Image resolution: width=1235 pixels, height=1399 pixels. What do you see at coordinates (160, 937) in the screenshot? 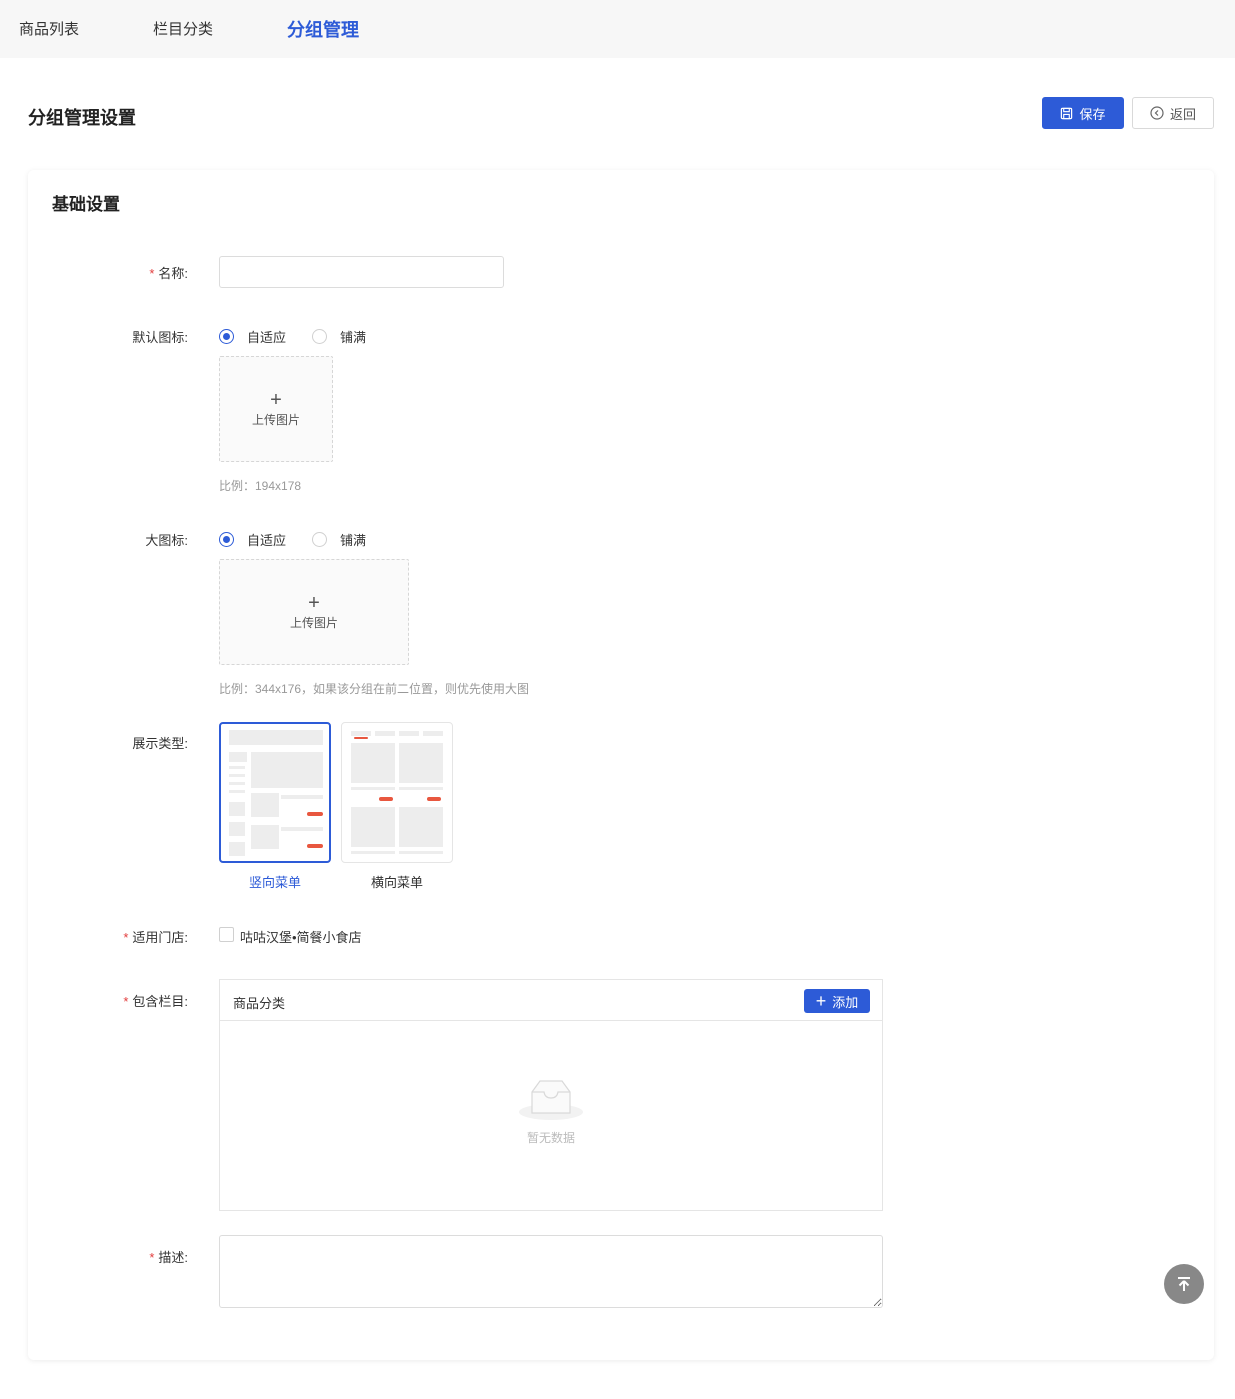
I see `stores-label-text: 适用门店:` at bounding box center [160, 937].